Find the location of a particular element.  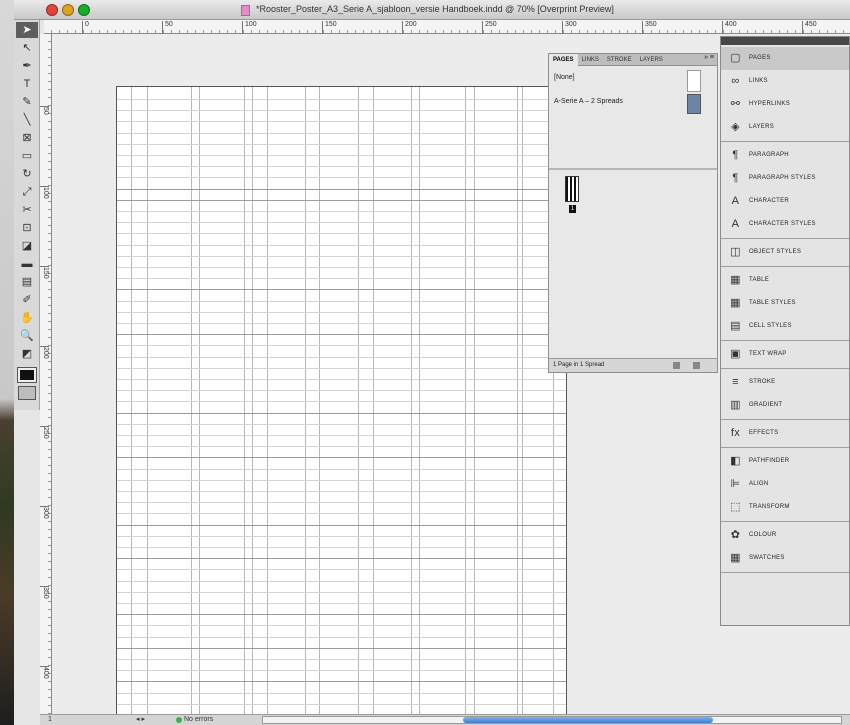

pencil-tool: ✎ is located at coordinates (27, 102).